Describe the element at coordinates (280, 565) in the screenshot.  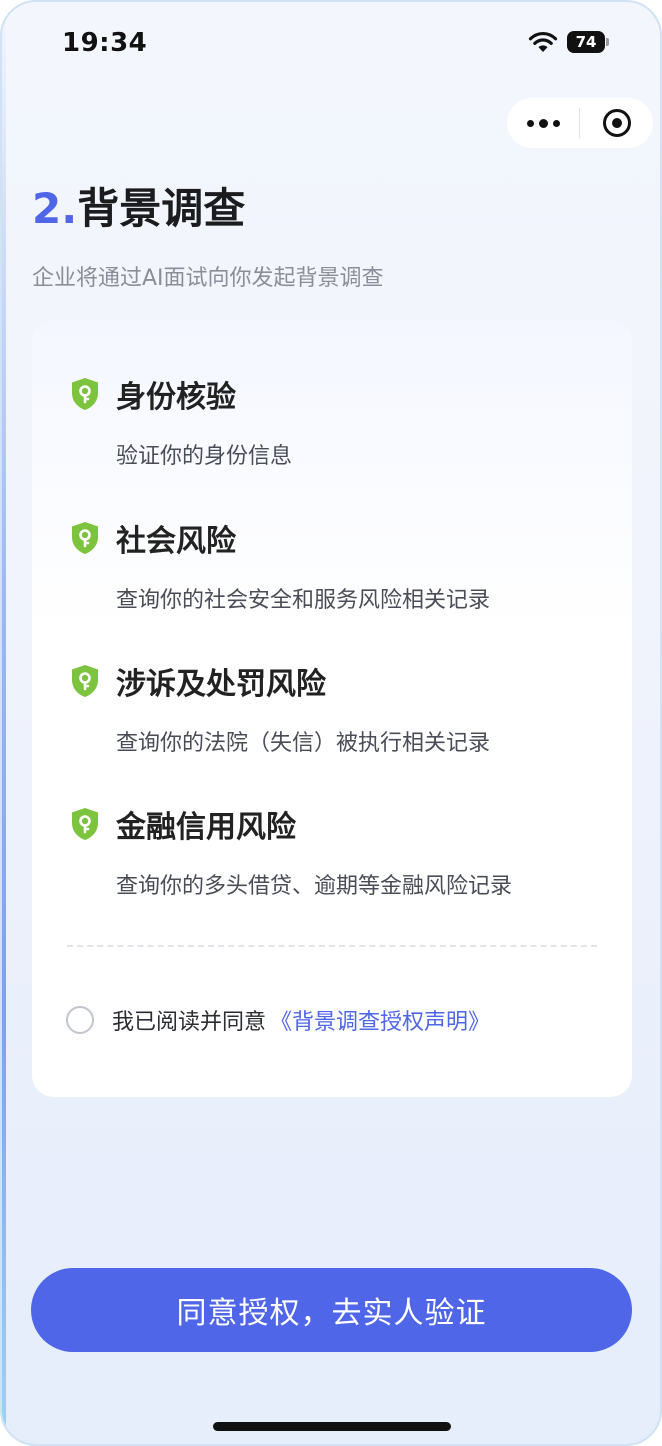
I see `check-item: 社会风险 查询你的社会安全和服务风险相关记录` at that location.